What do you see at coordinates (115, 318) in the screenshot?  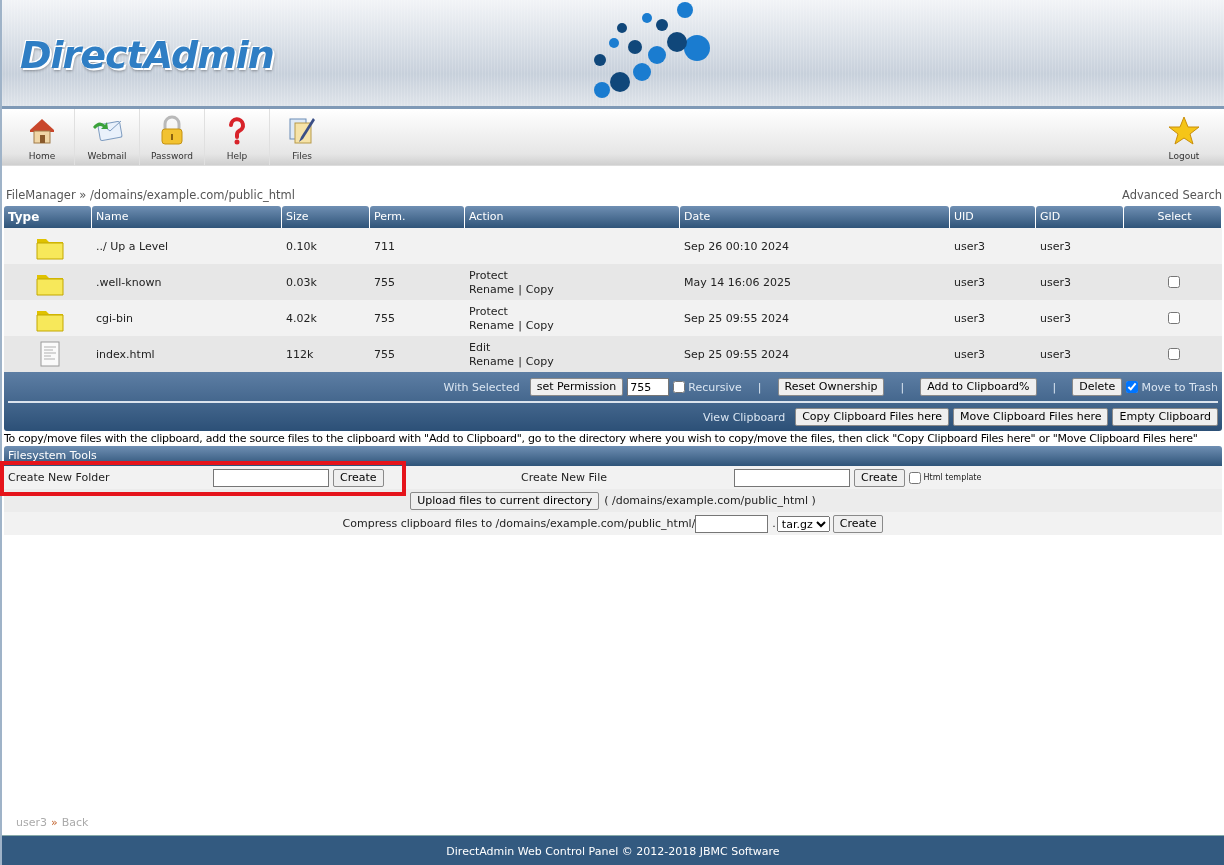 I see `file-name-link: cgi-bin` at bounding box center [115, 318].